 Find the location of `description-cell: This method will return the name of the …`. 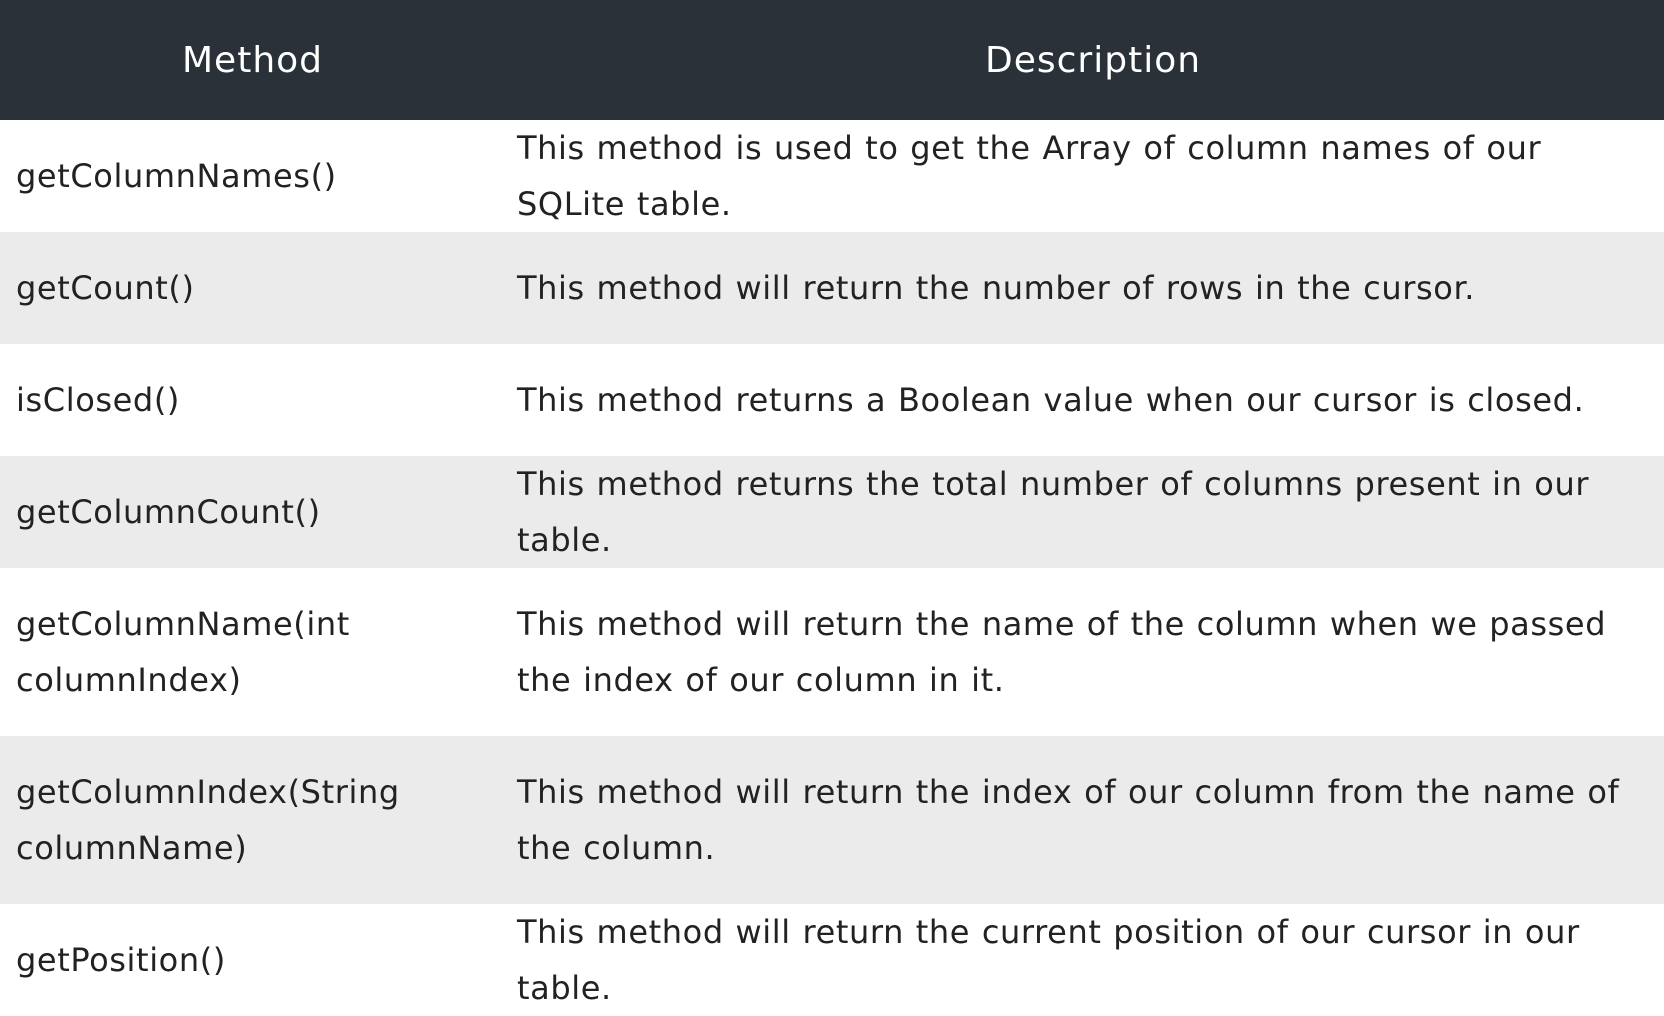

description-cell: This method will return the name of the … is located at coordinates (1062, 652).